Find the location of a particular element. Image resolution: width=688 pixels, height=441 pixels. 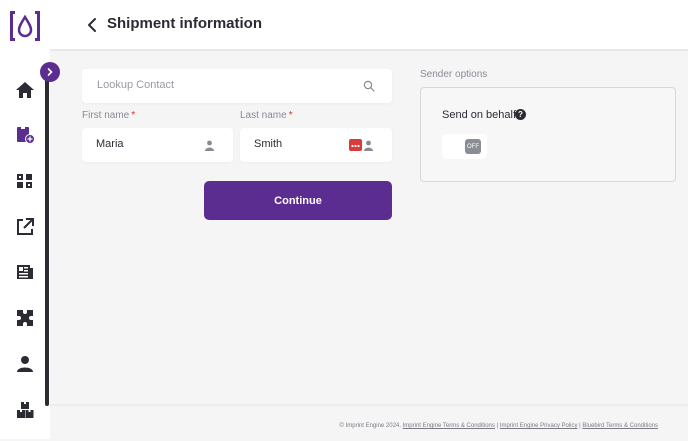

products-icon is located at coordinates (25, 181).